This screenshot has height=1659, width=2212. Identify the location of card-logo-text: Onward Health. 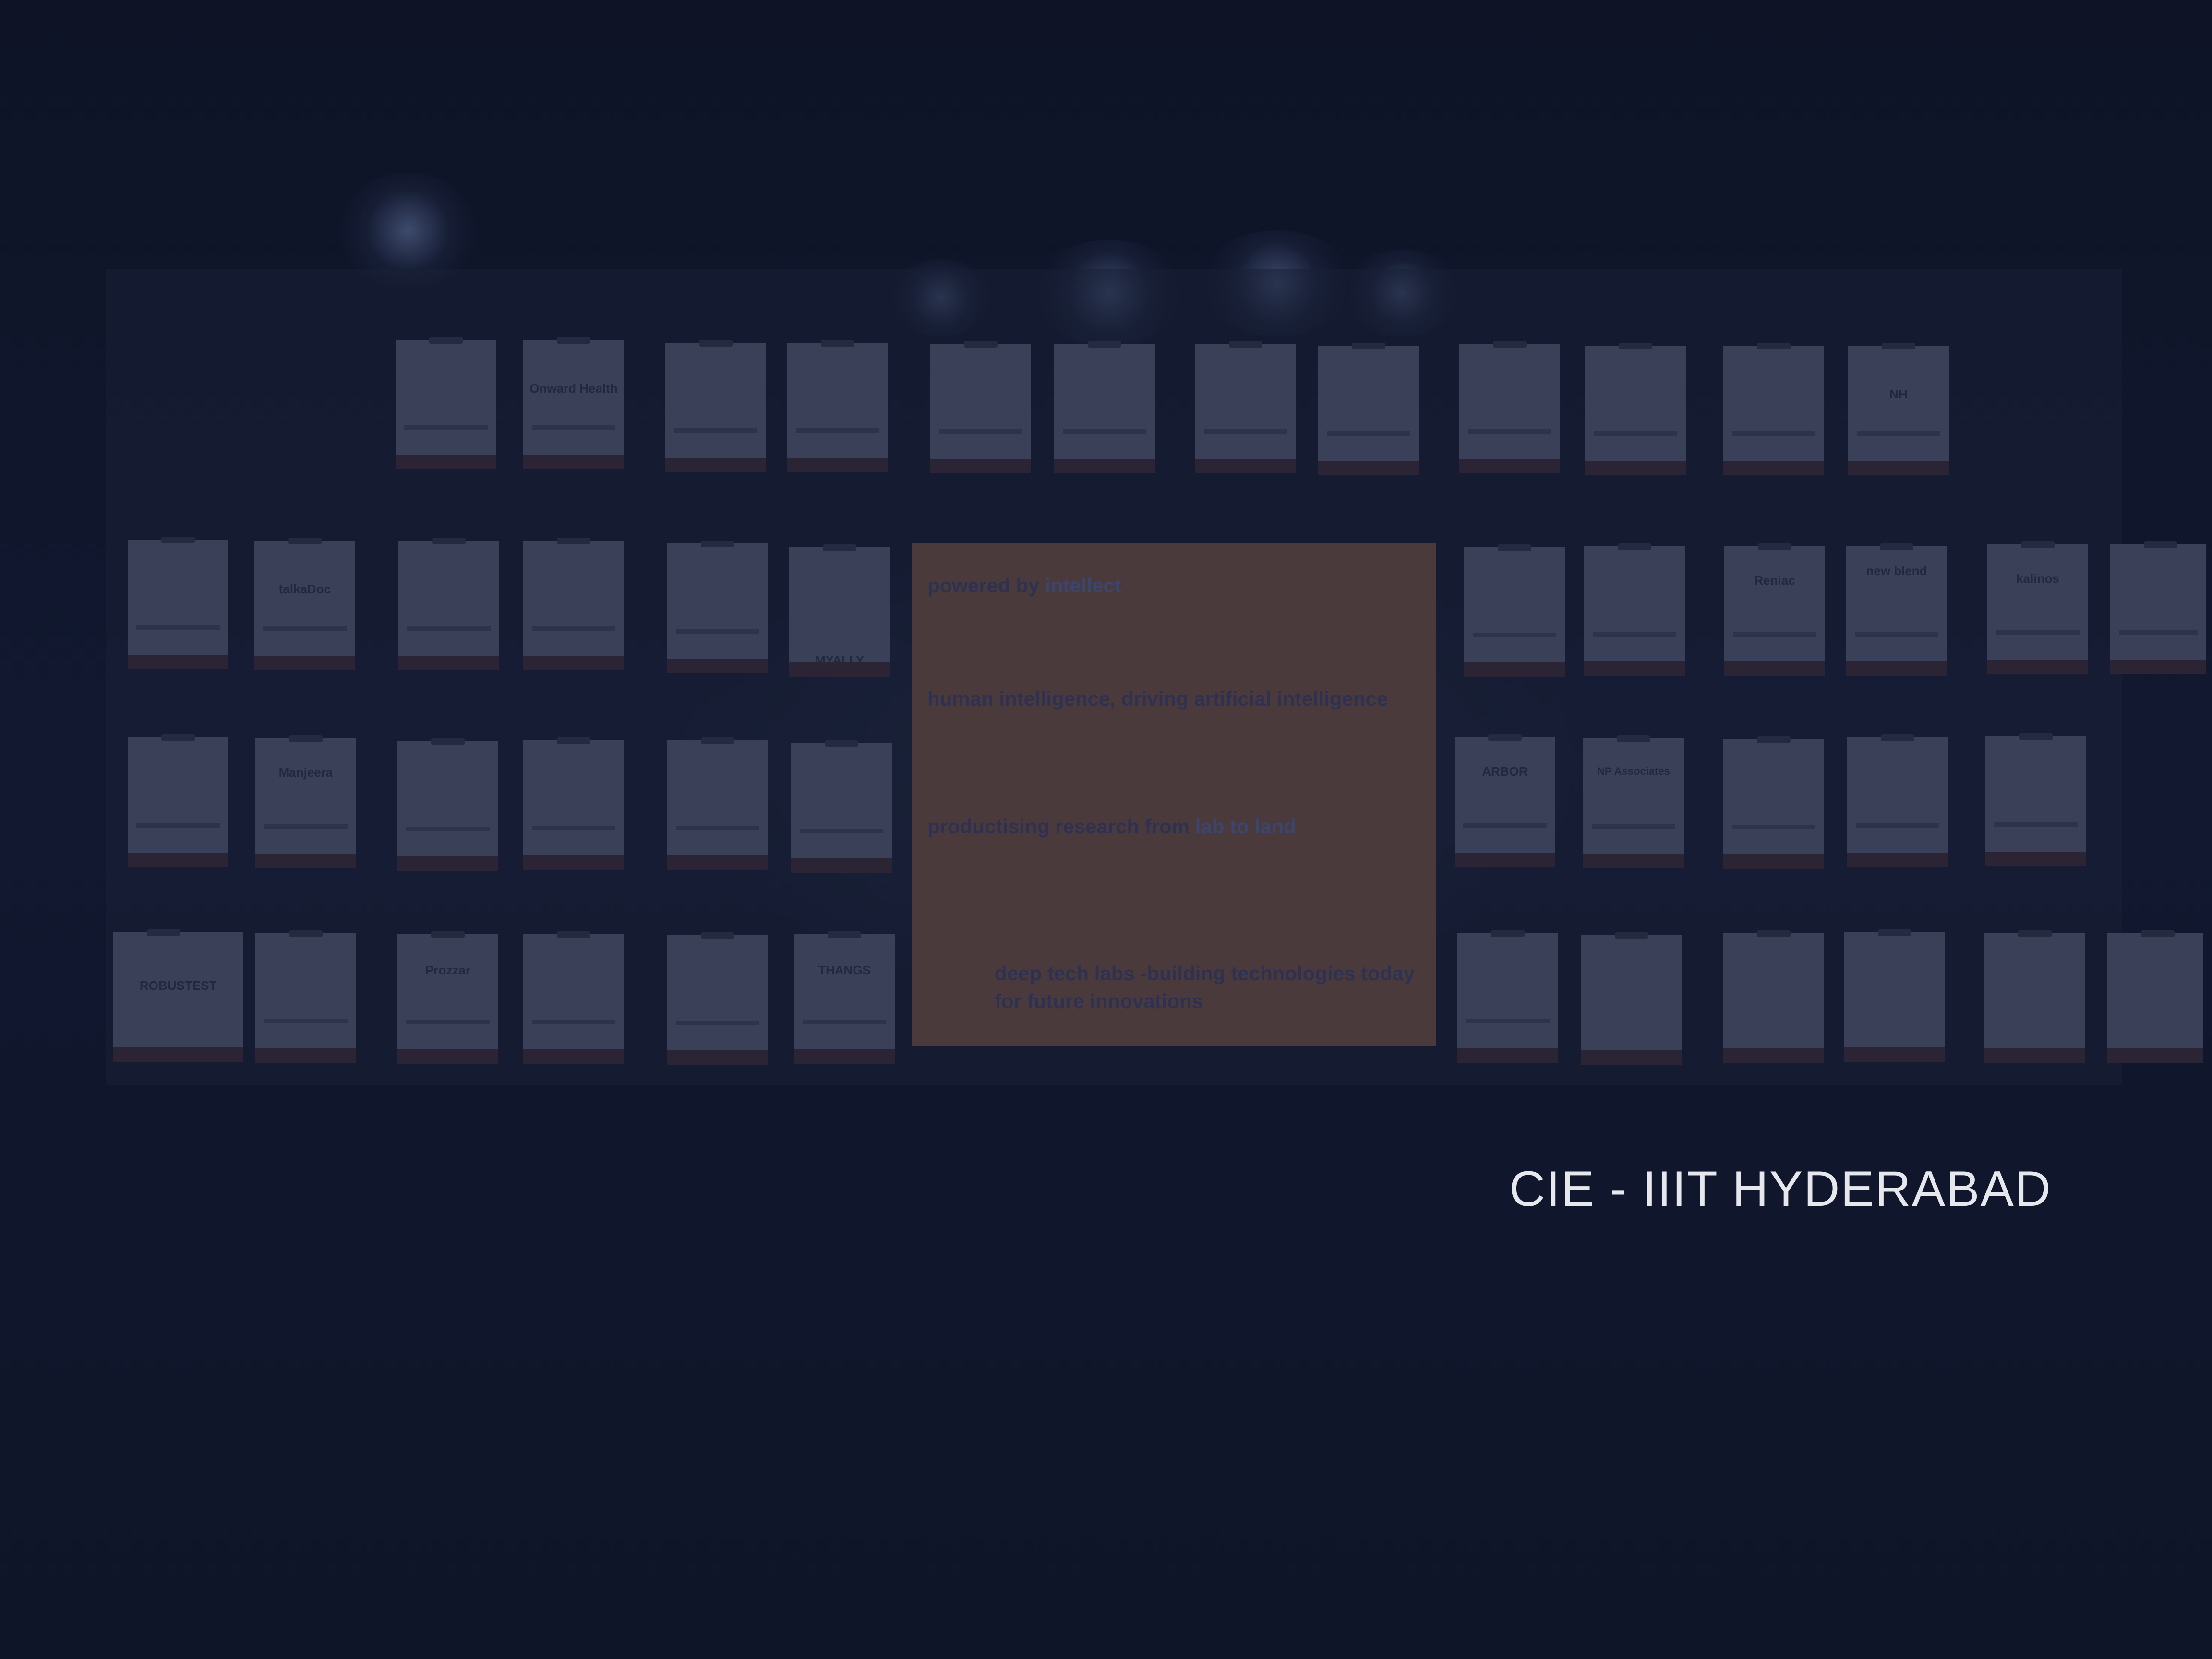
(573, 388).